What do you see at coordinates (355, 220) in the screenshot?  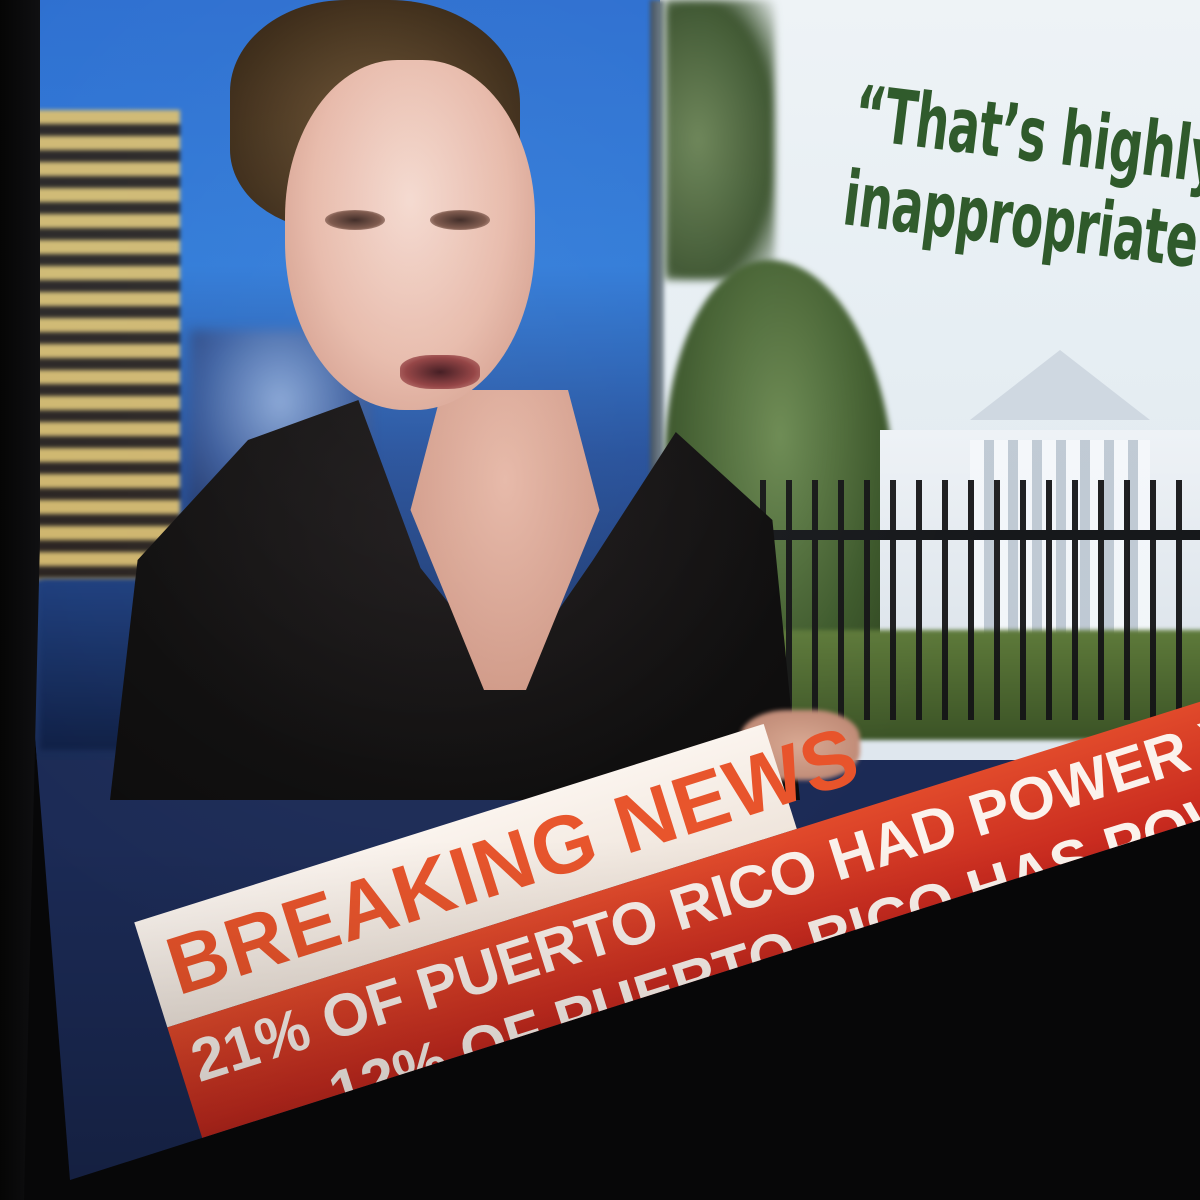 I see `anchor-eye-left` at bounding box center [355, 220].